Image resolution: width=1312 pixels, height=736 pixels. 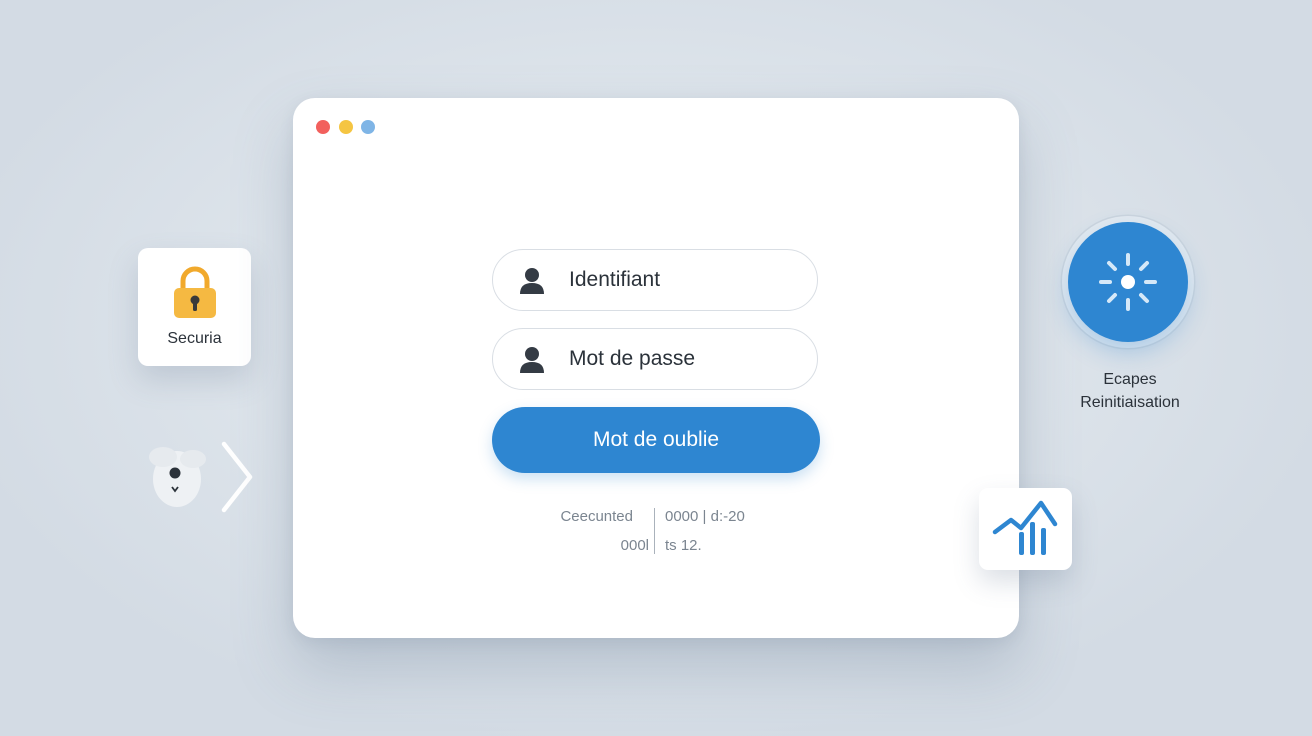 I want to click on password-field, so click(x=655, y=359).